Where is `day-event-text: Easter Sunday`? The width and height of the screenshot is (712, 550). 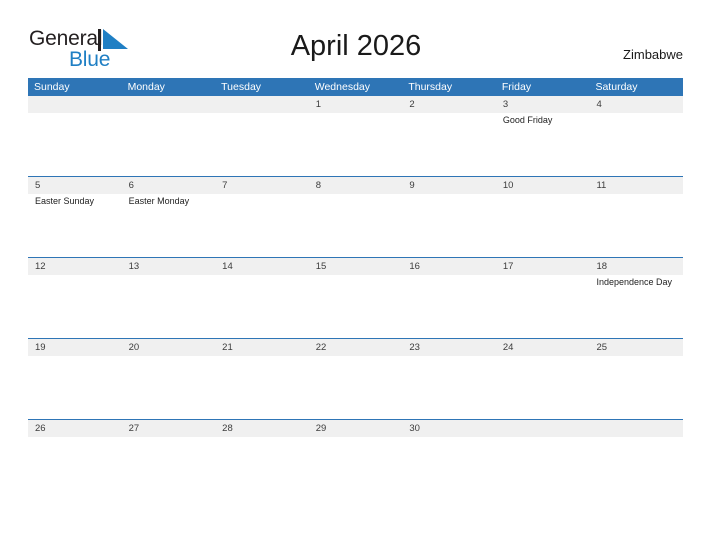
day-event-text: Easter Sunday is located at coordinates (65, 201).